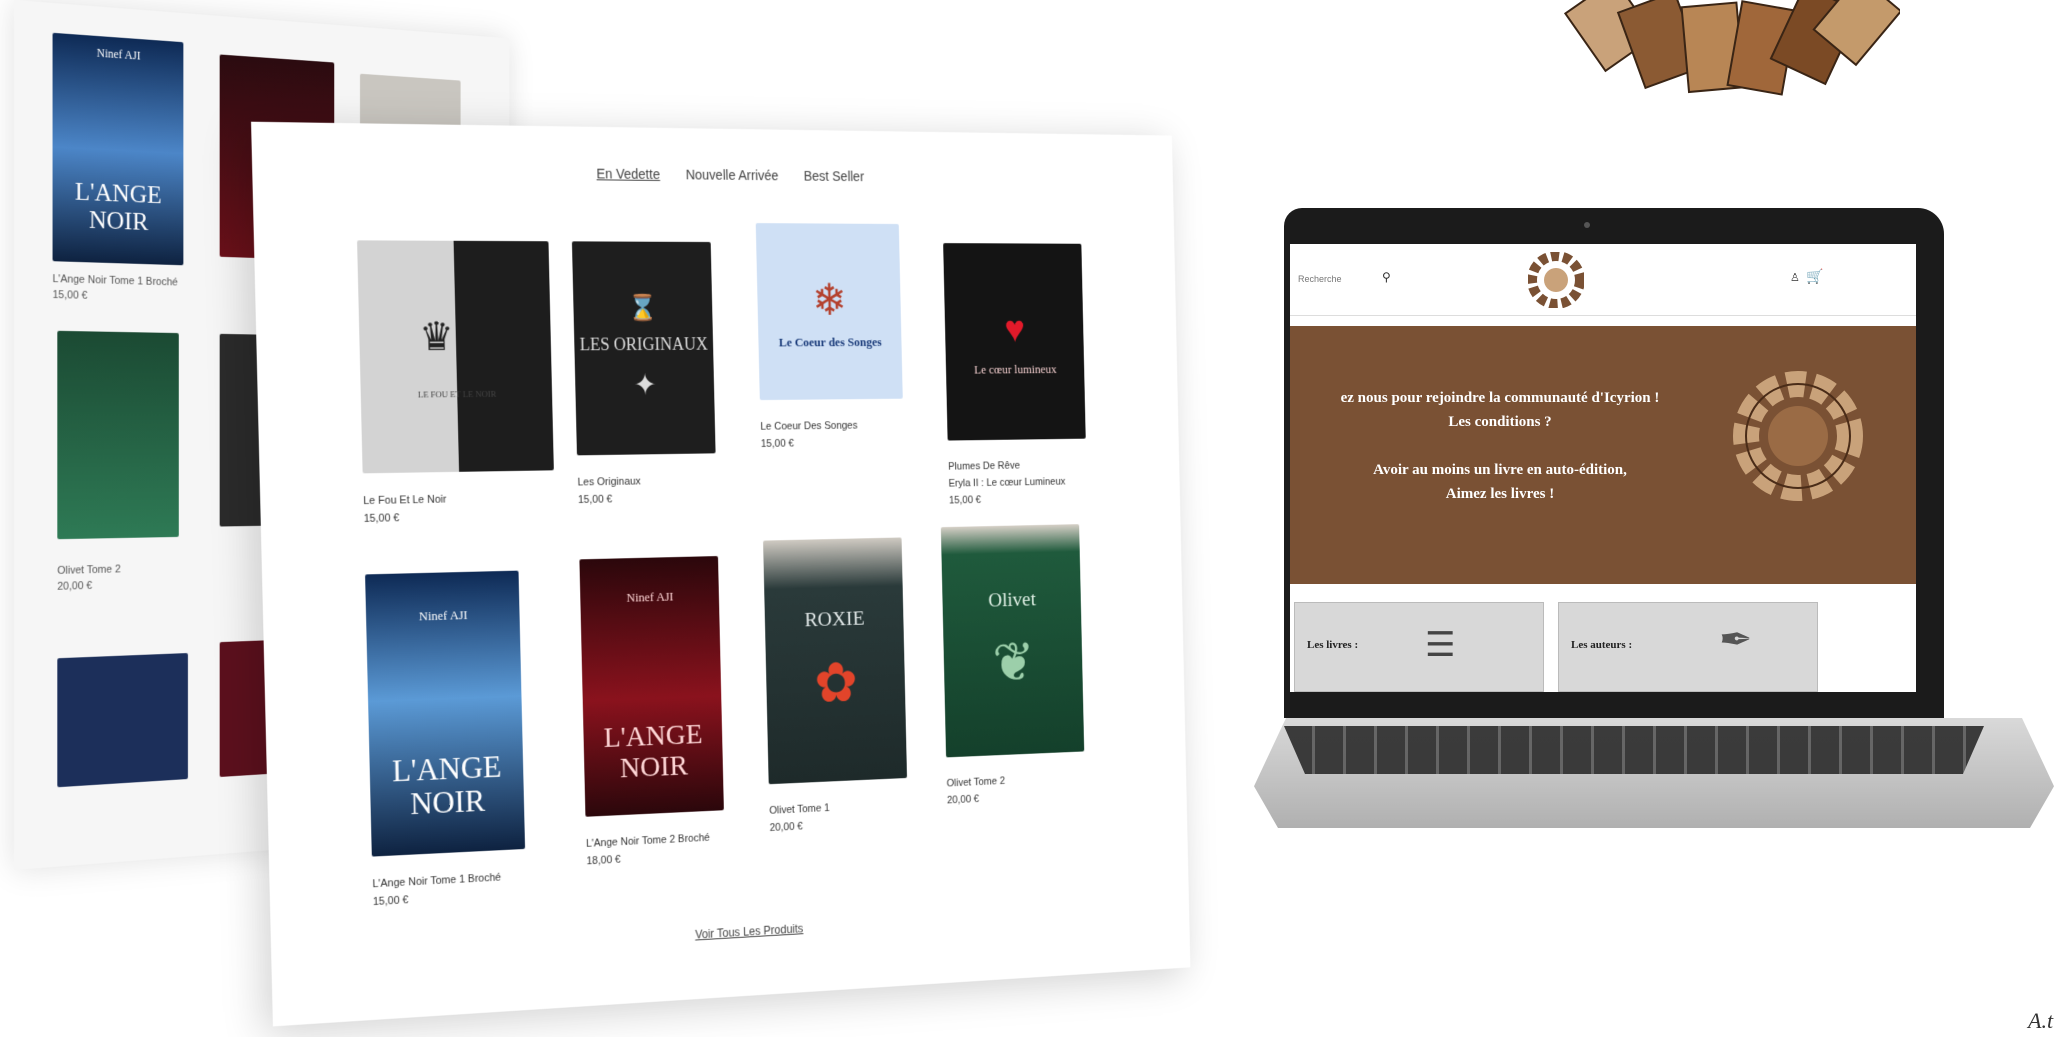 This screenshot has height=1037, width=2064. Describe the element at coordinates (984, 466) in the screenshot. I see `product-subtitle: Plumes De Rêve` at that location.